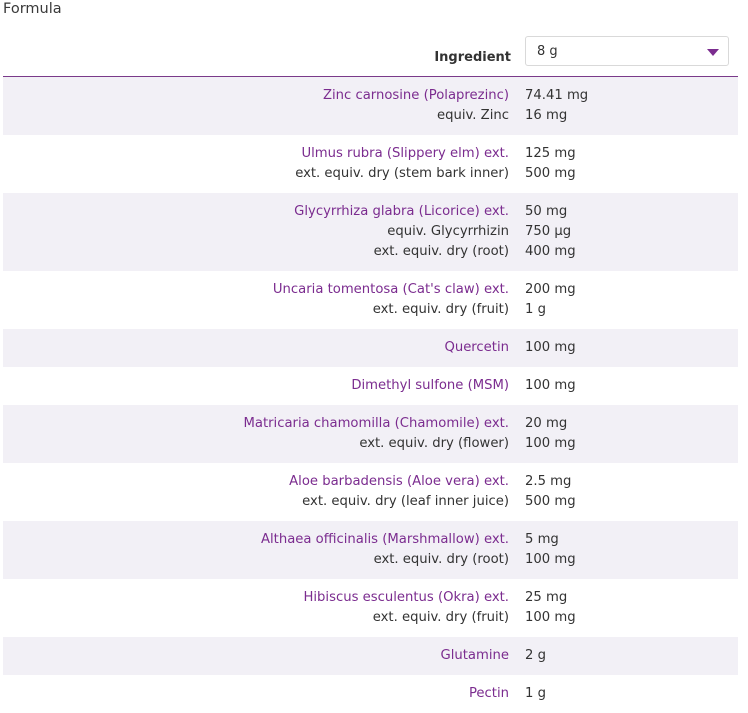 This screenshot has width=748, height=713. Describe the element at coordinates (390, 289) in the screenshot. I see `ingredient-name: Uncaria tomentosa (Cat's claw) ext.` at that location.